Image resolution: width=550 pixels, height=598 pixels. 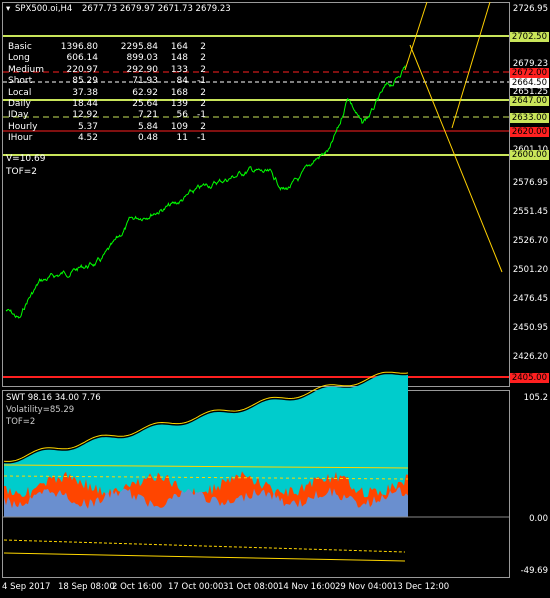 What do you see at coordinates (107, 115) in the screenshot?
I see `stats-row: IDay 12.92 7.21 56 -1` at bounding box center [107, 115].